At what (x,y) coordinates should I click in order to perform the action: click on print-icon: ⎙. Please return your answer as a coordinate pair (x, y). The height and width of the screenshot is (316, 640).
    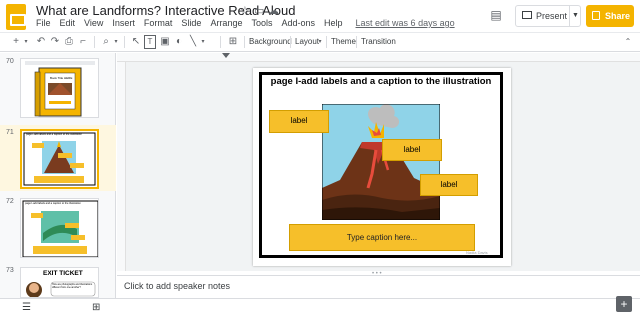
    Looking at the image, I should click on (69, 42).